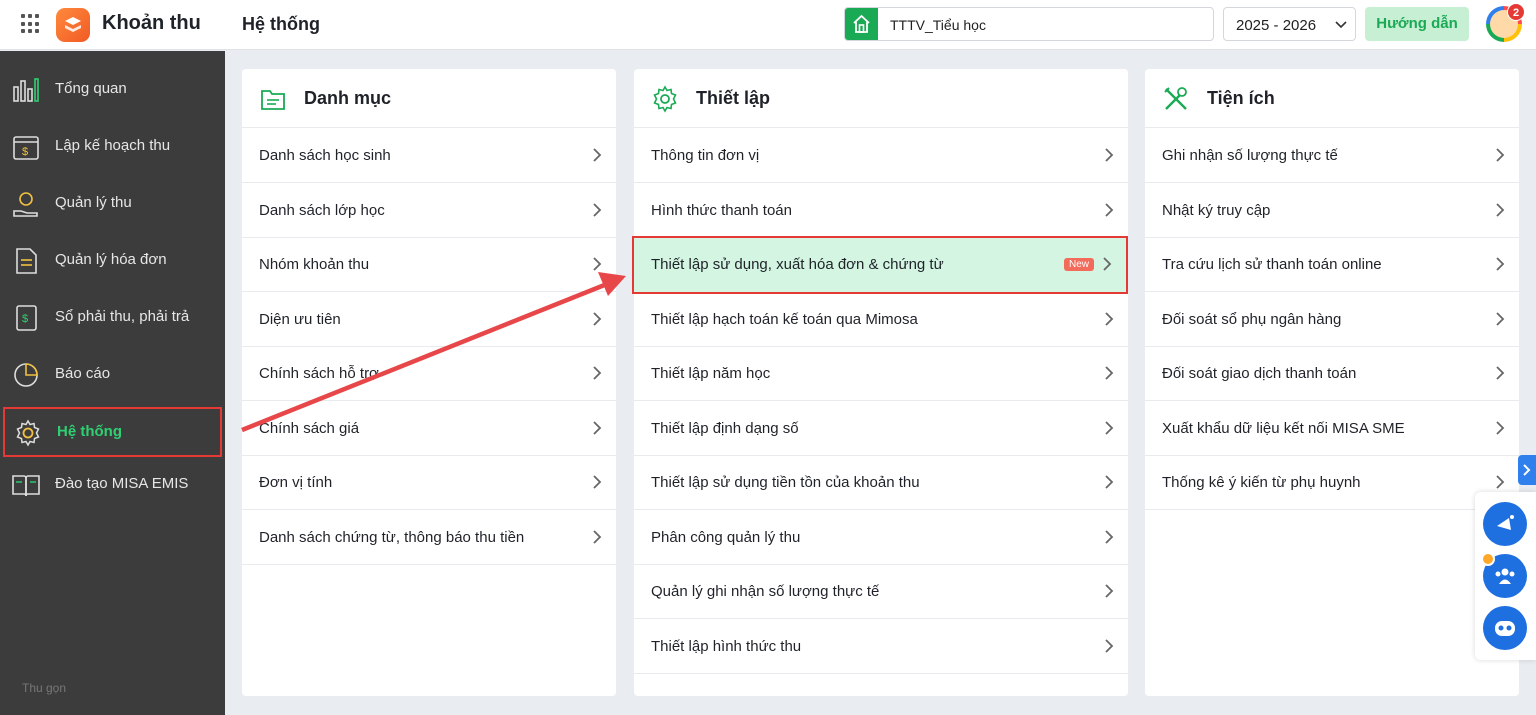 This screenshot has height=715, width=1536. Describe the element at coordinates (881, 156) in the screenshot. I see `list-item: Thông tin đơn vị` at that location.